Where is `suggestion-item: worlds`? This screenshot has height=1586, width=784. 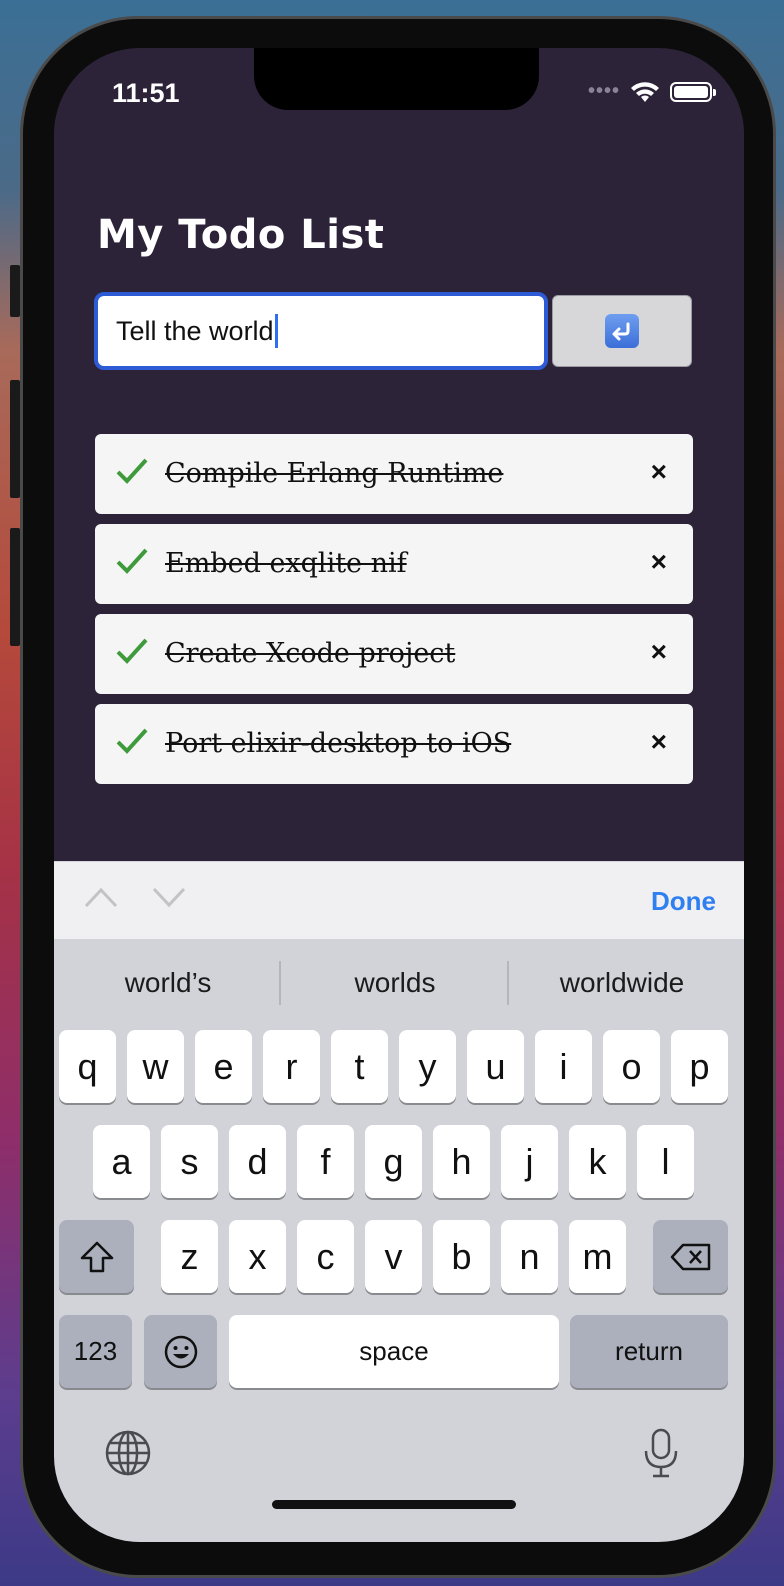
suggestion-item: worlds is located at coordinates (395, 983).